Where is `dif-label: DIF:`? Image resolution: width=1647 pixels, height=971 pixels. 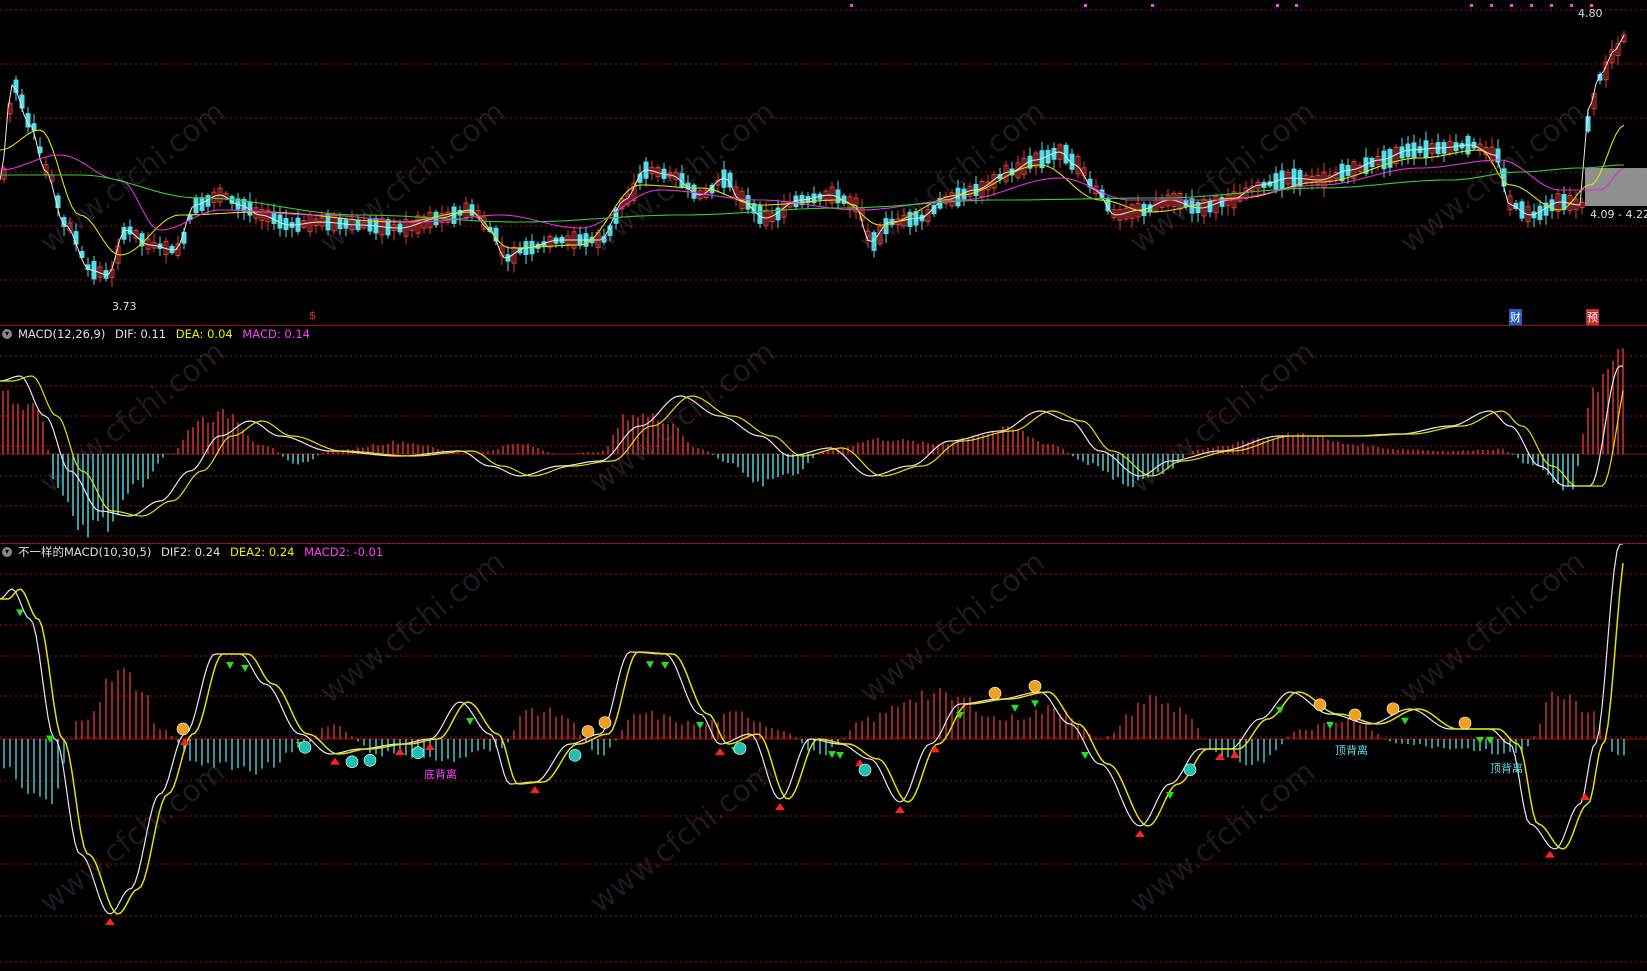
dif-label: DIF: is located at coordinates (126, 334).